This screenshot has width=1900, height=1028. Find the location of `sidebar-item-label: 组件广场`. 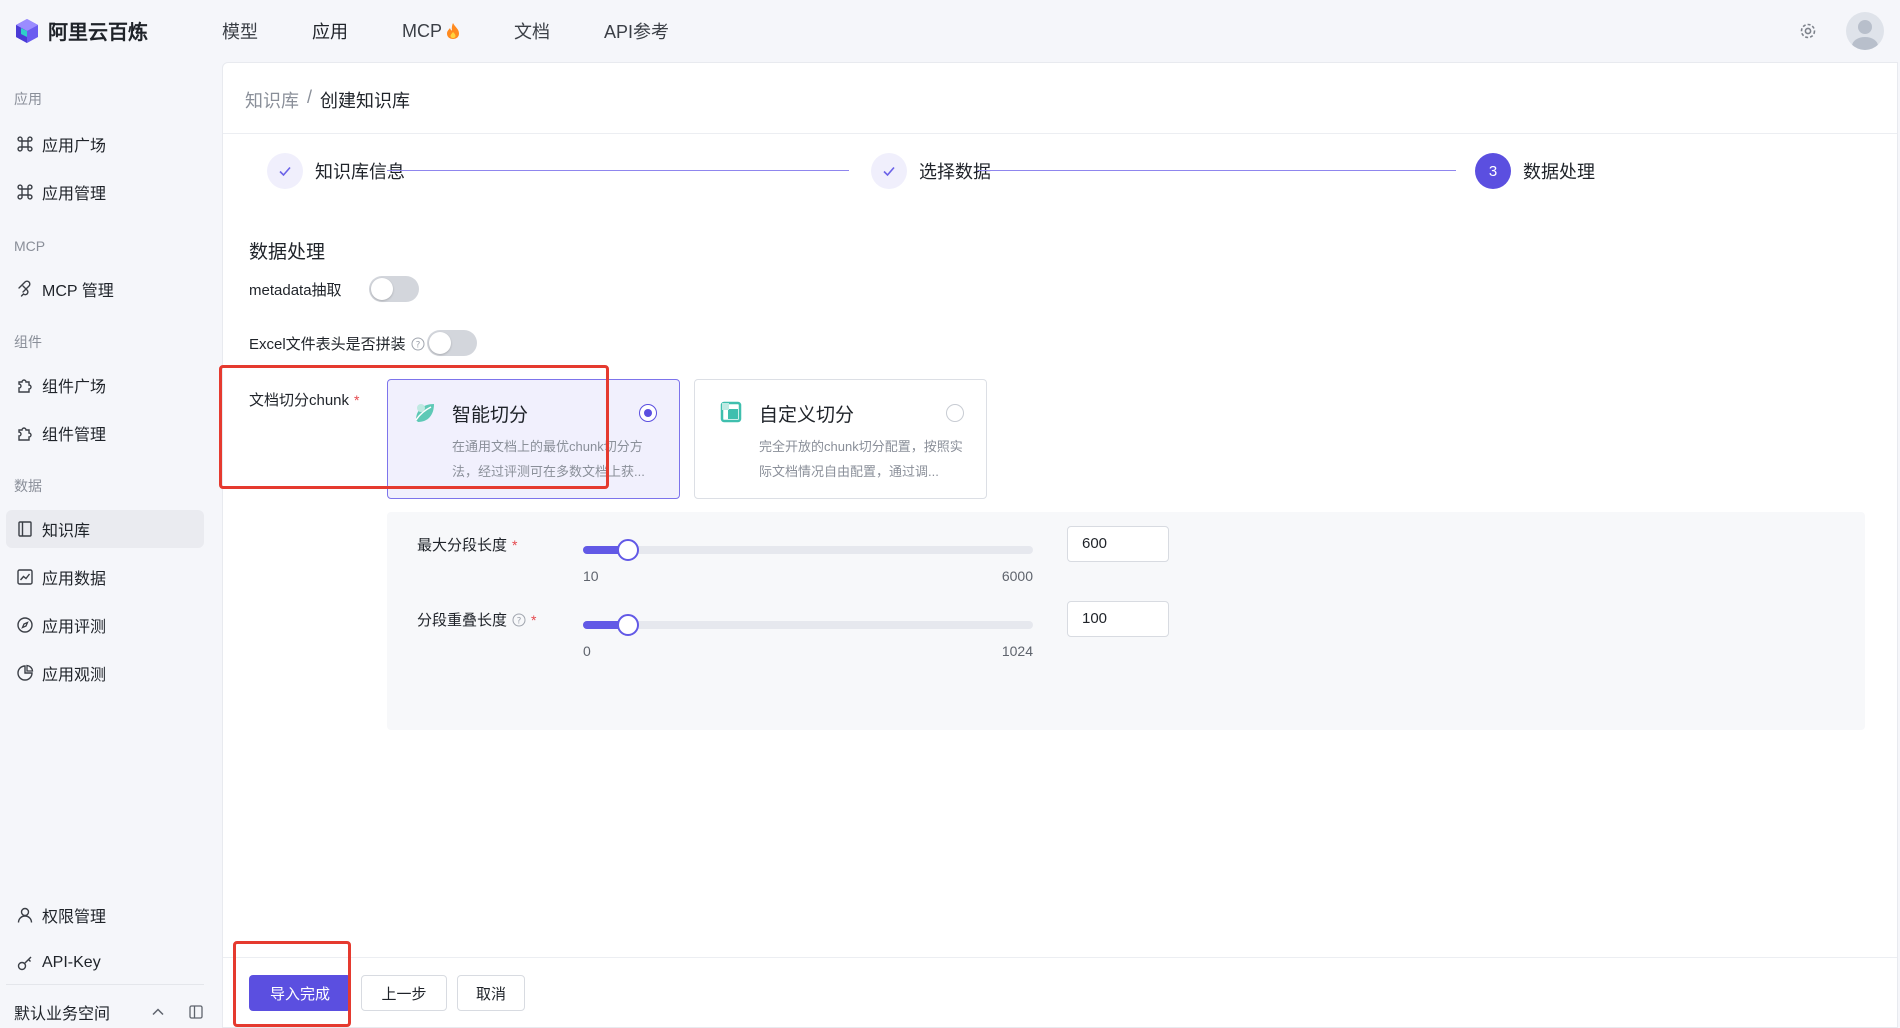

sidebar-item-label: 组件广场 is located at coordinates (74, 387).